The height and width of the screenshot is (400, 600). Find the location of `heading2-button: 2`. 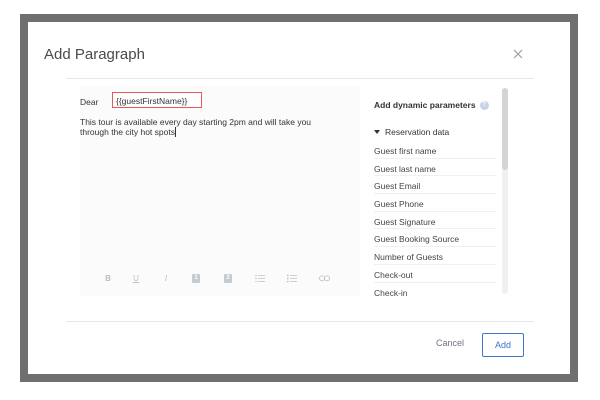

heading2-button: 2 is located at coordinates (228, 278).